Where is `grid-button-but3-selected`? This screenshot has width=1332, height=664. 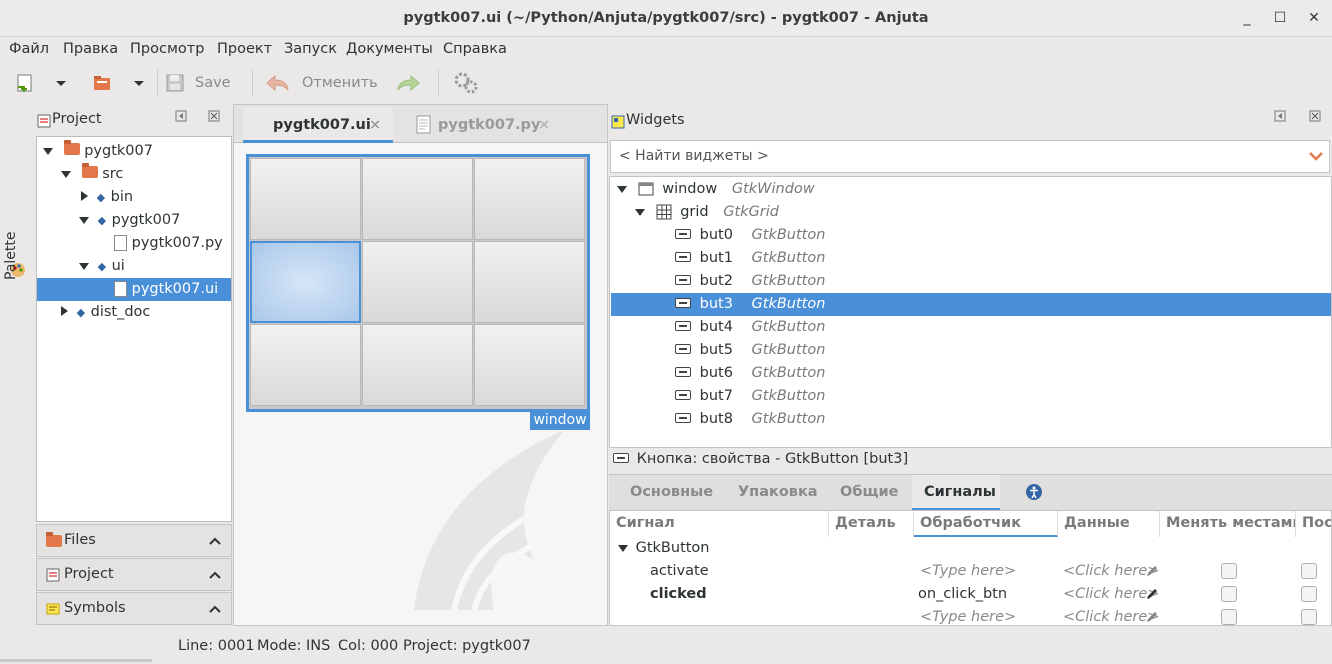
grid-button-but3-selected is located at coordinates (305, 282).